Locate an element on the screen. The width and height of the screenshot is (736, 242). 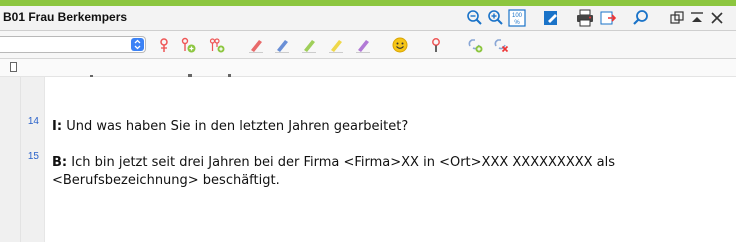
print-icon is located at coordinates (585, 18).